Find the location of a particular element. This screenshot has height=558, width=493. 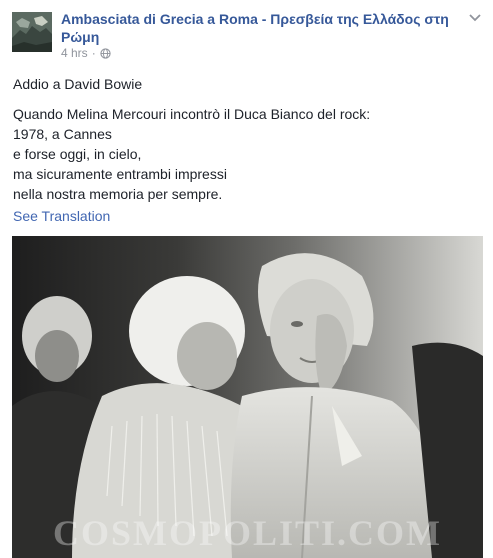

globe-icon is located at coordinates (105, 53).